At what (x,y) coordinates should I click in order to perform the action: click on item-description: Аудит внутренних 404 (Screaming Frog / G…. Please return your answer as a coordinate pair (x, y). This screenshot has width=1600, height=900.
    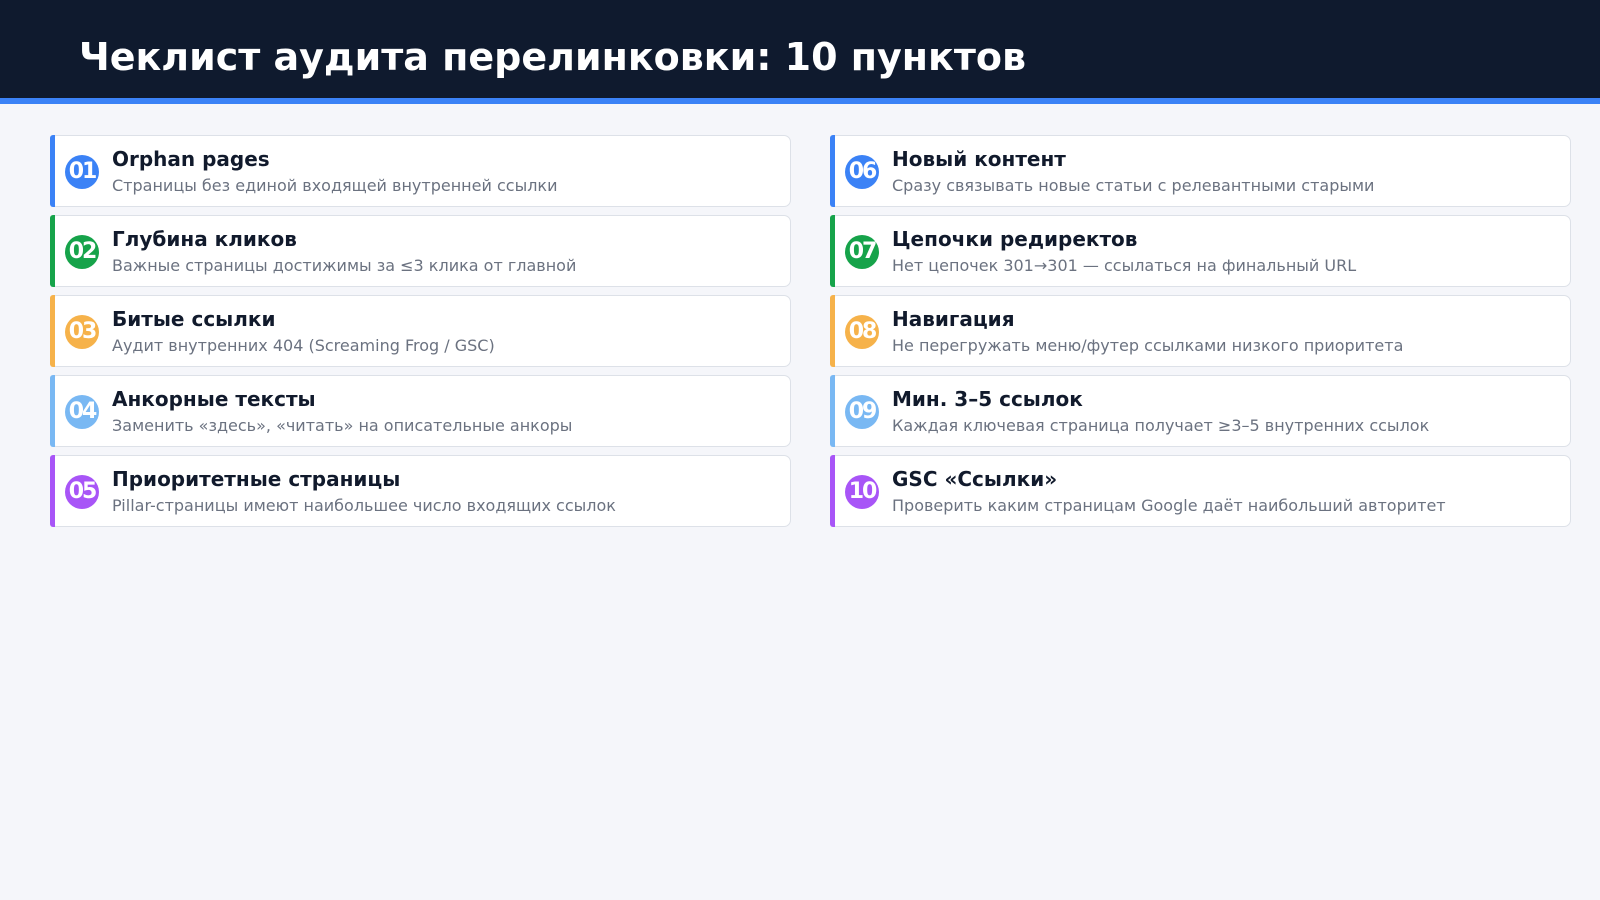
    Looking at the image, I should click on (303, 345).